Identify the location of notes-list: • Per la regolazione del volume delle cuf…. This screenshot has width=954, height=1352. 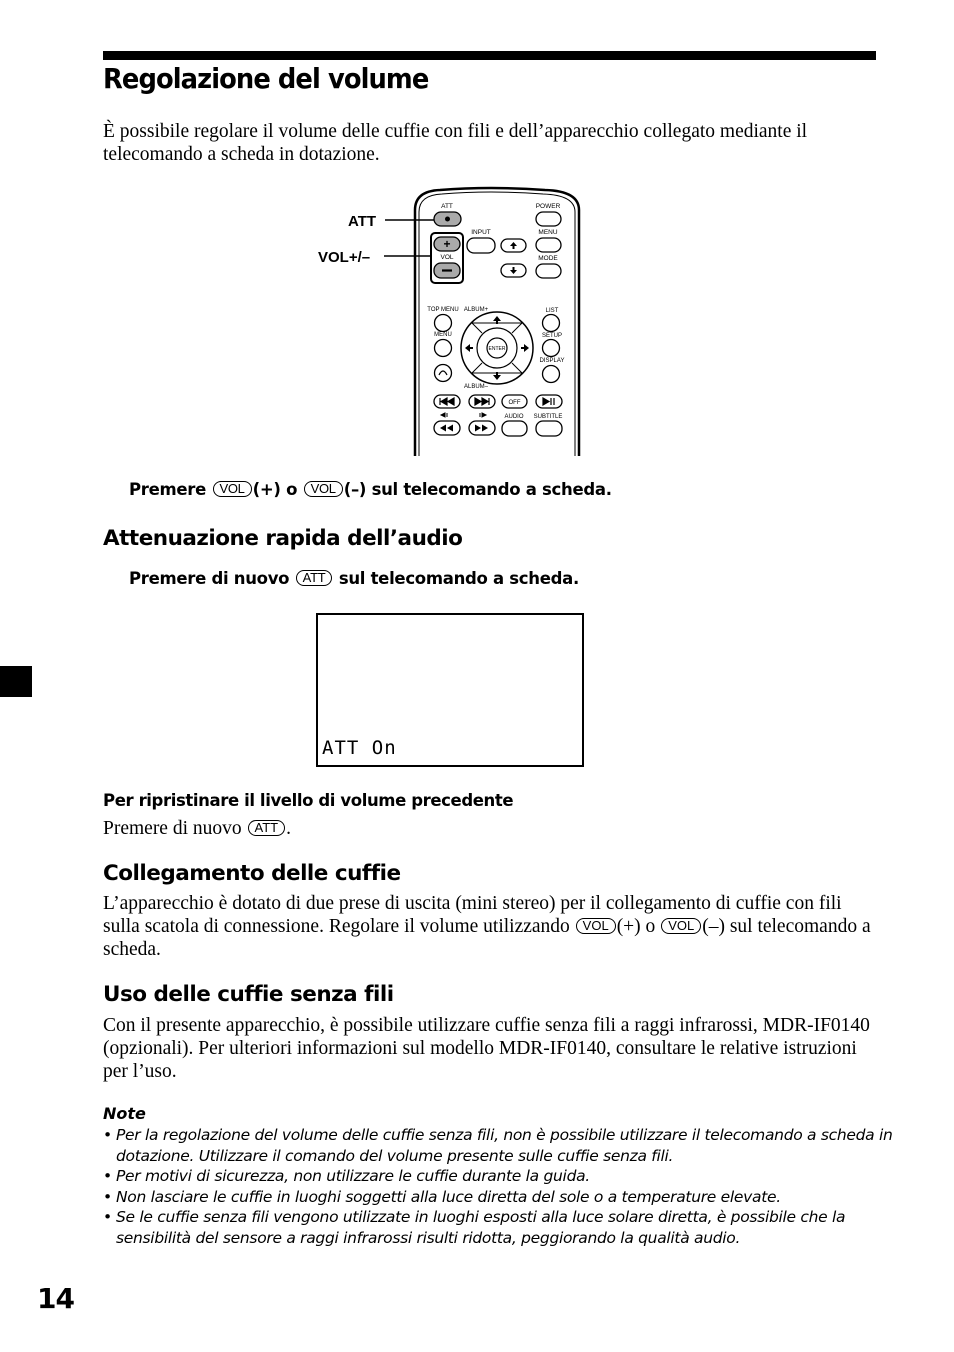
(498, 1186).